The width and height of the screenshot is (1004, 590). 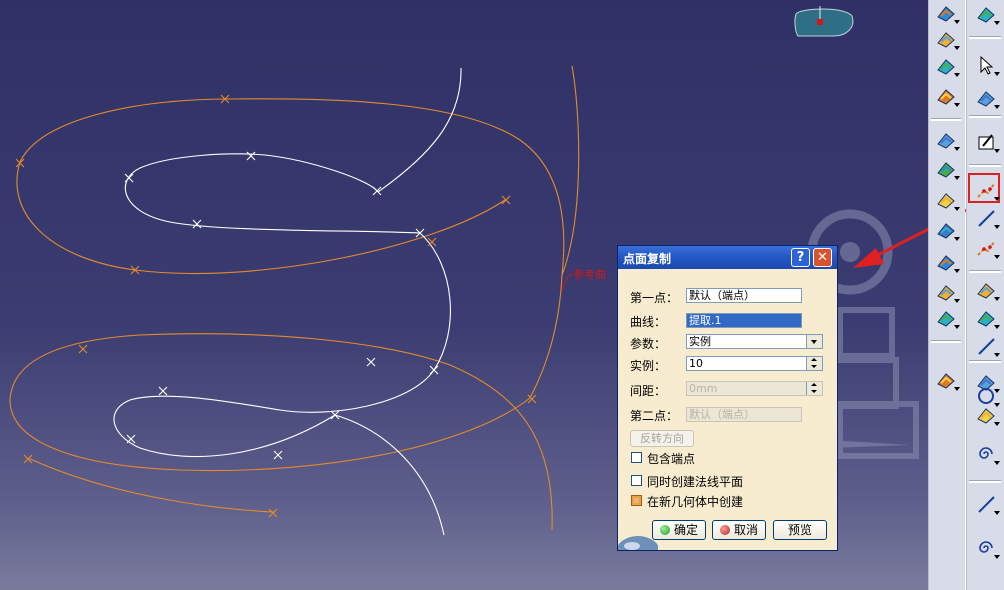 I want to click on ok-label: 确定, so click(x=685, y=530).